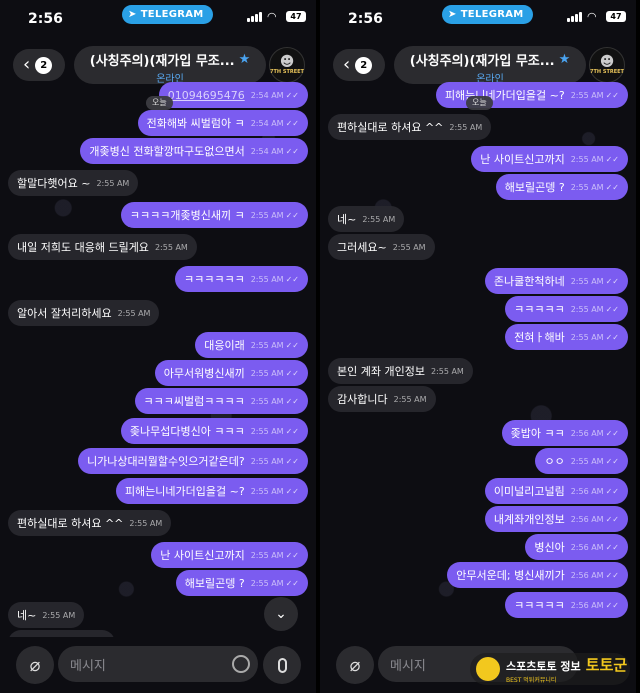  Describe the element at coordinates (70, 523) in the screenshot. I see `message-text: 편하실대로 하셔요 ^^` at that location.